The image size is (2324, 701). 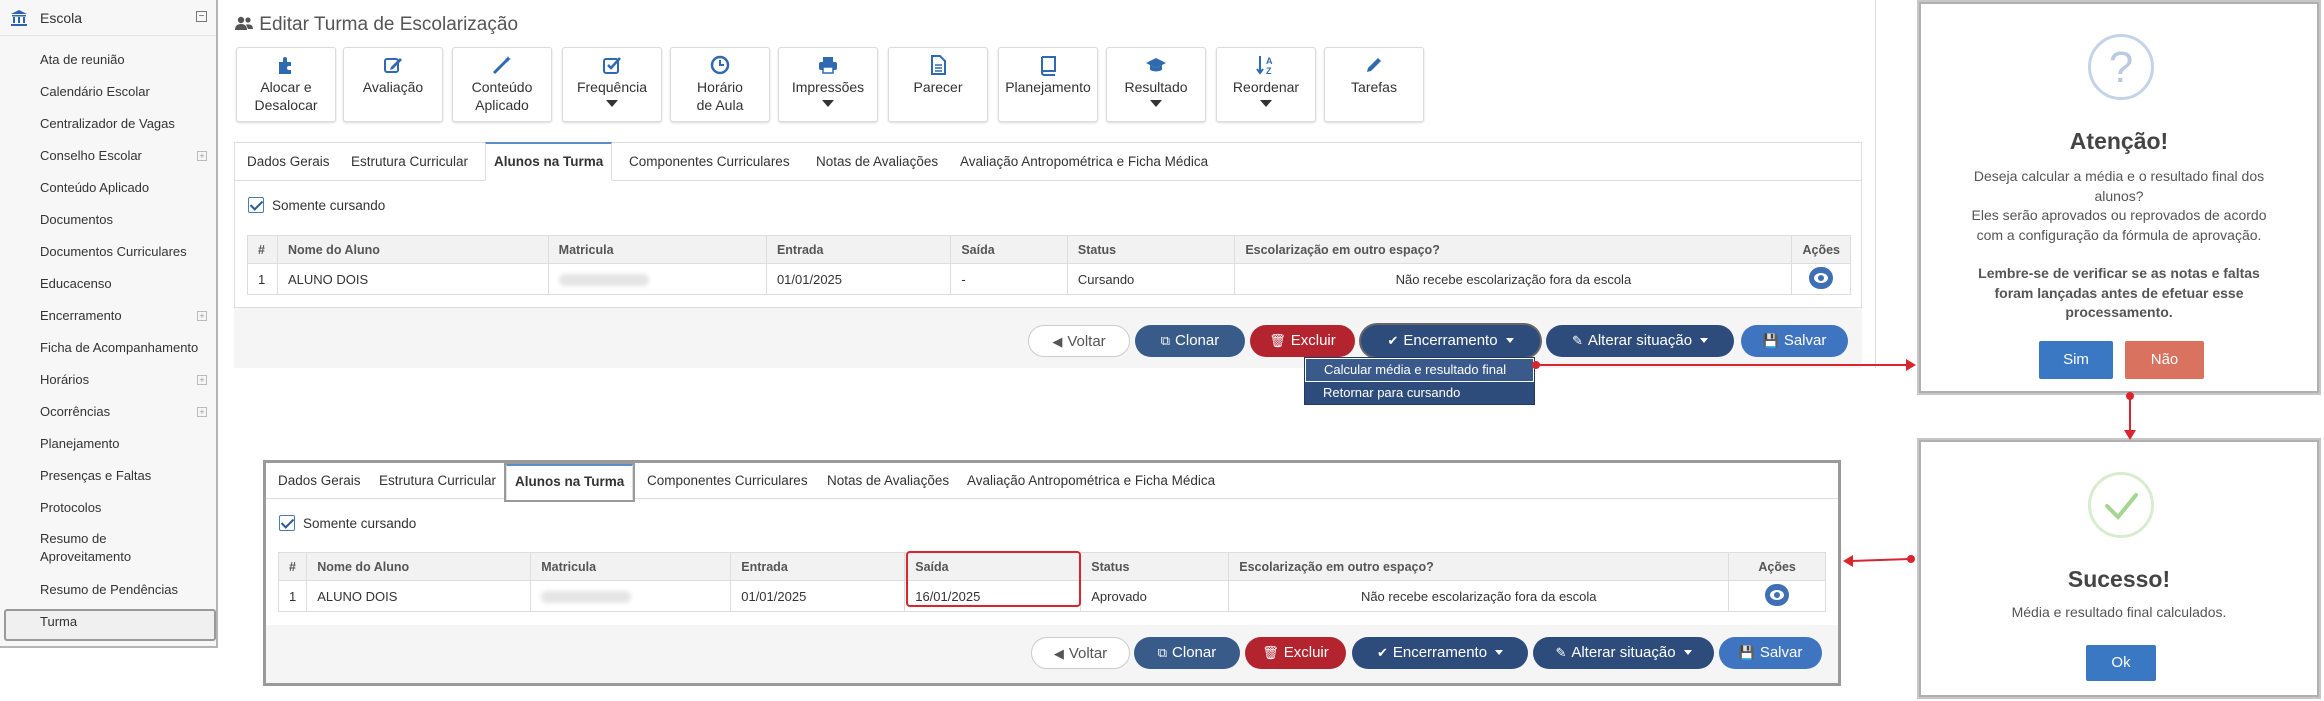 What do you see at coordinates (100, 548) in the screenshot?
I see `sidebar-item: Resumo de Aproveitamento` at bounding box center [100, 548].